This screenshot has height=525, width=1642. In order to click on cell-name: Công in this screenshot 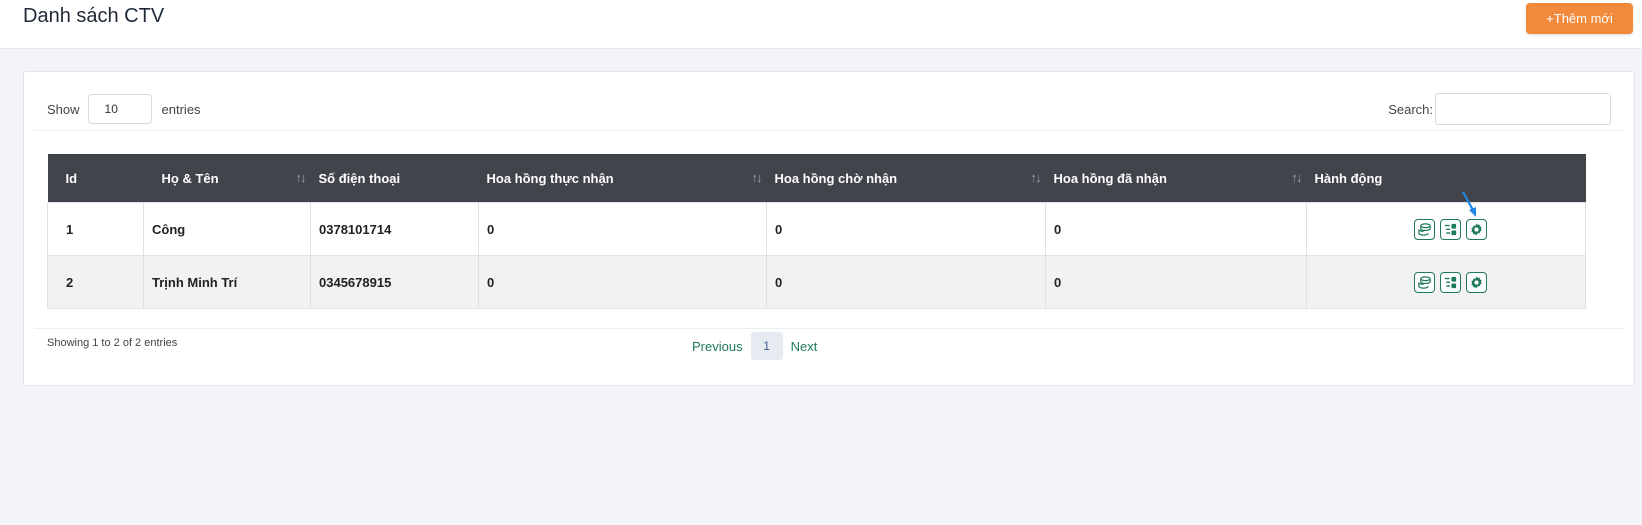, I will do `click(227, 229)`.